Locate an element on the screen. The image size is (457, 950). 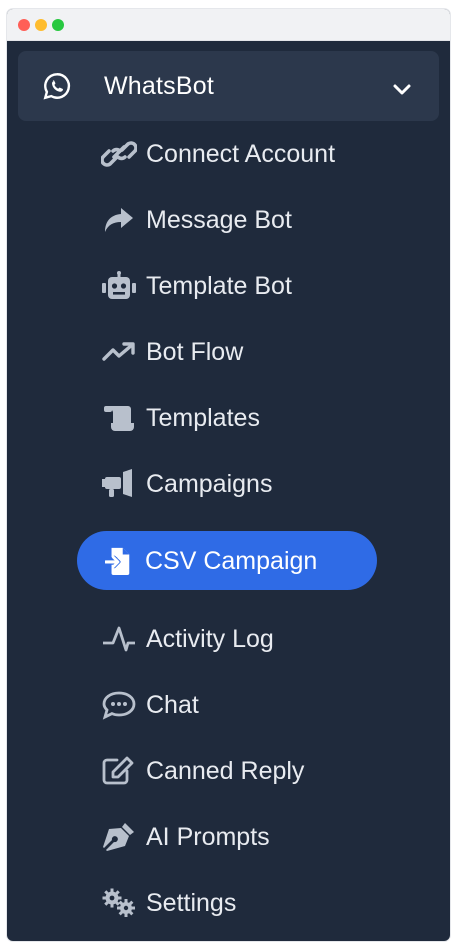
menu-item-label: AI Prompts is located at coordinates (208, 837).